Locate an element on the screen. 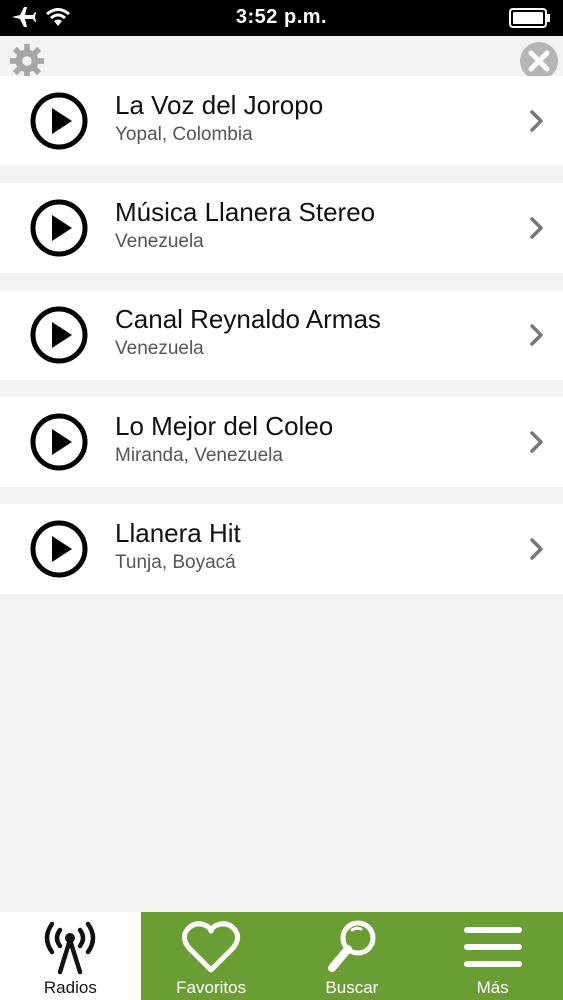  tab-label: Favoritos is located at coordinates (211, 987).